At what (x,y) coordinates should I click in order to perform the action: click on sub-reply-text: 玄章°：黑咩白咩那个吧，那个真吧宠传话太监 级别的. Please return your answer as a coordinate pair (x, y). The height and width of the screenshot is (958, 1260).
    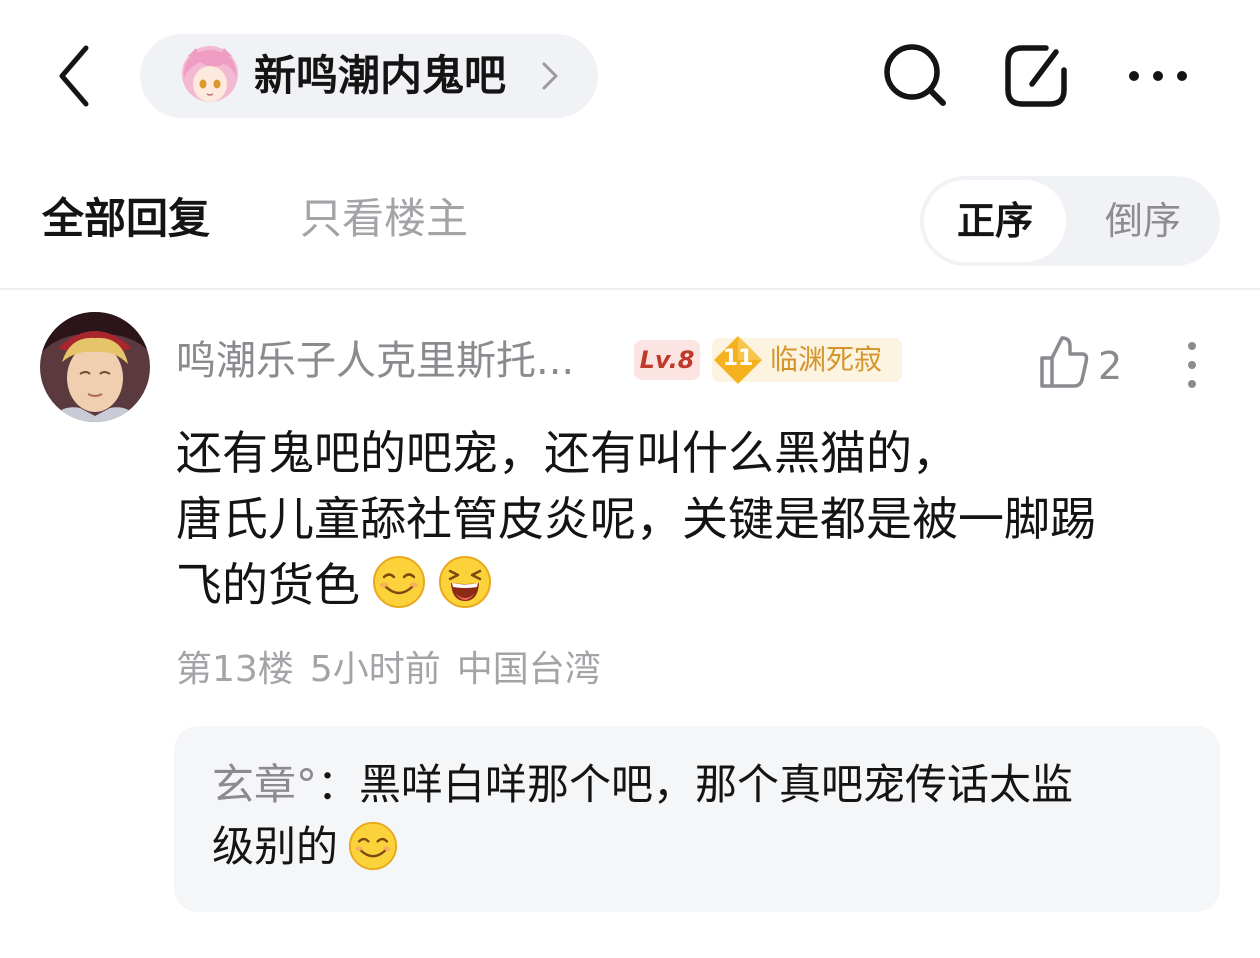
    Looking at the image, I should click on (702, 816).